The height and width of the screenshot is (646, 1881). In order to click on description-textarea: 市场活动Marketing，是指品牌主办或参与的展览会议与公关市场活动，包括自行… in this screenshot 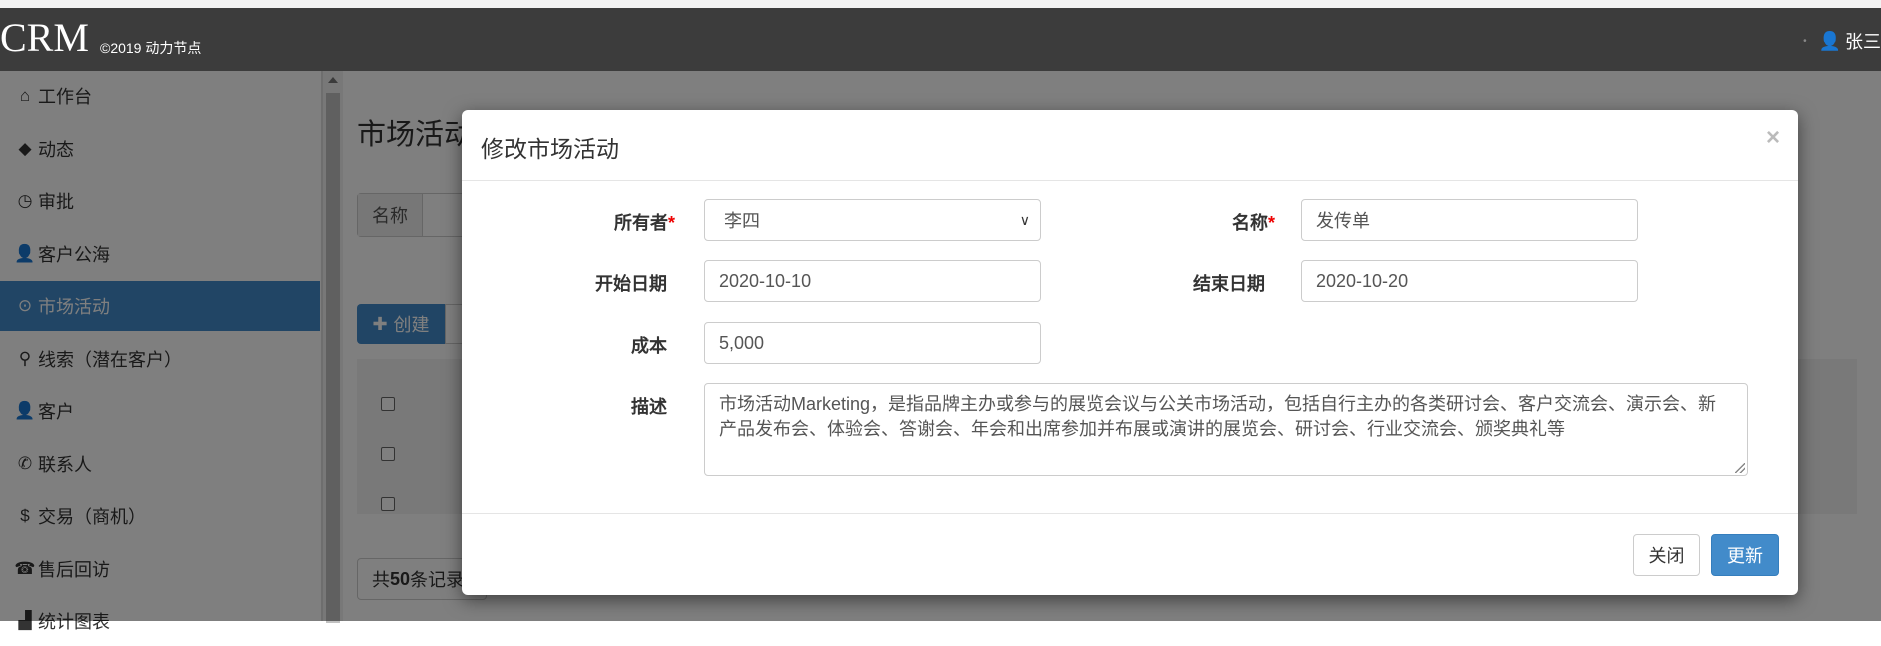, I will do `click(1226, 429)`.